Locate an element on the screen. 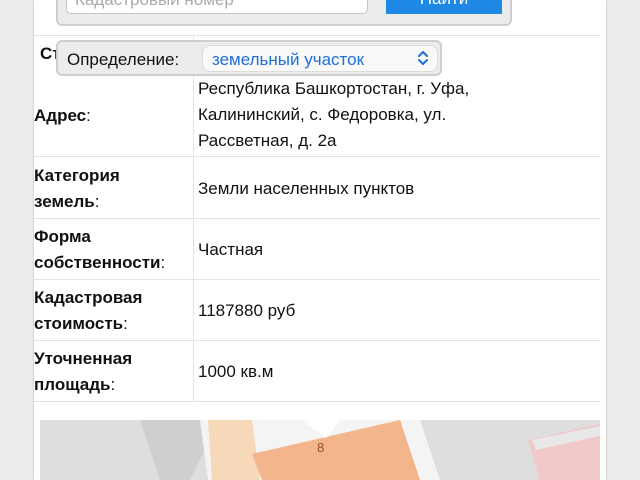 The height and width of the screenshot is (480, 640). search-button: Найти is located at coordinates (444, 7).